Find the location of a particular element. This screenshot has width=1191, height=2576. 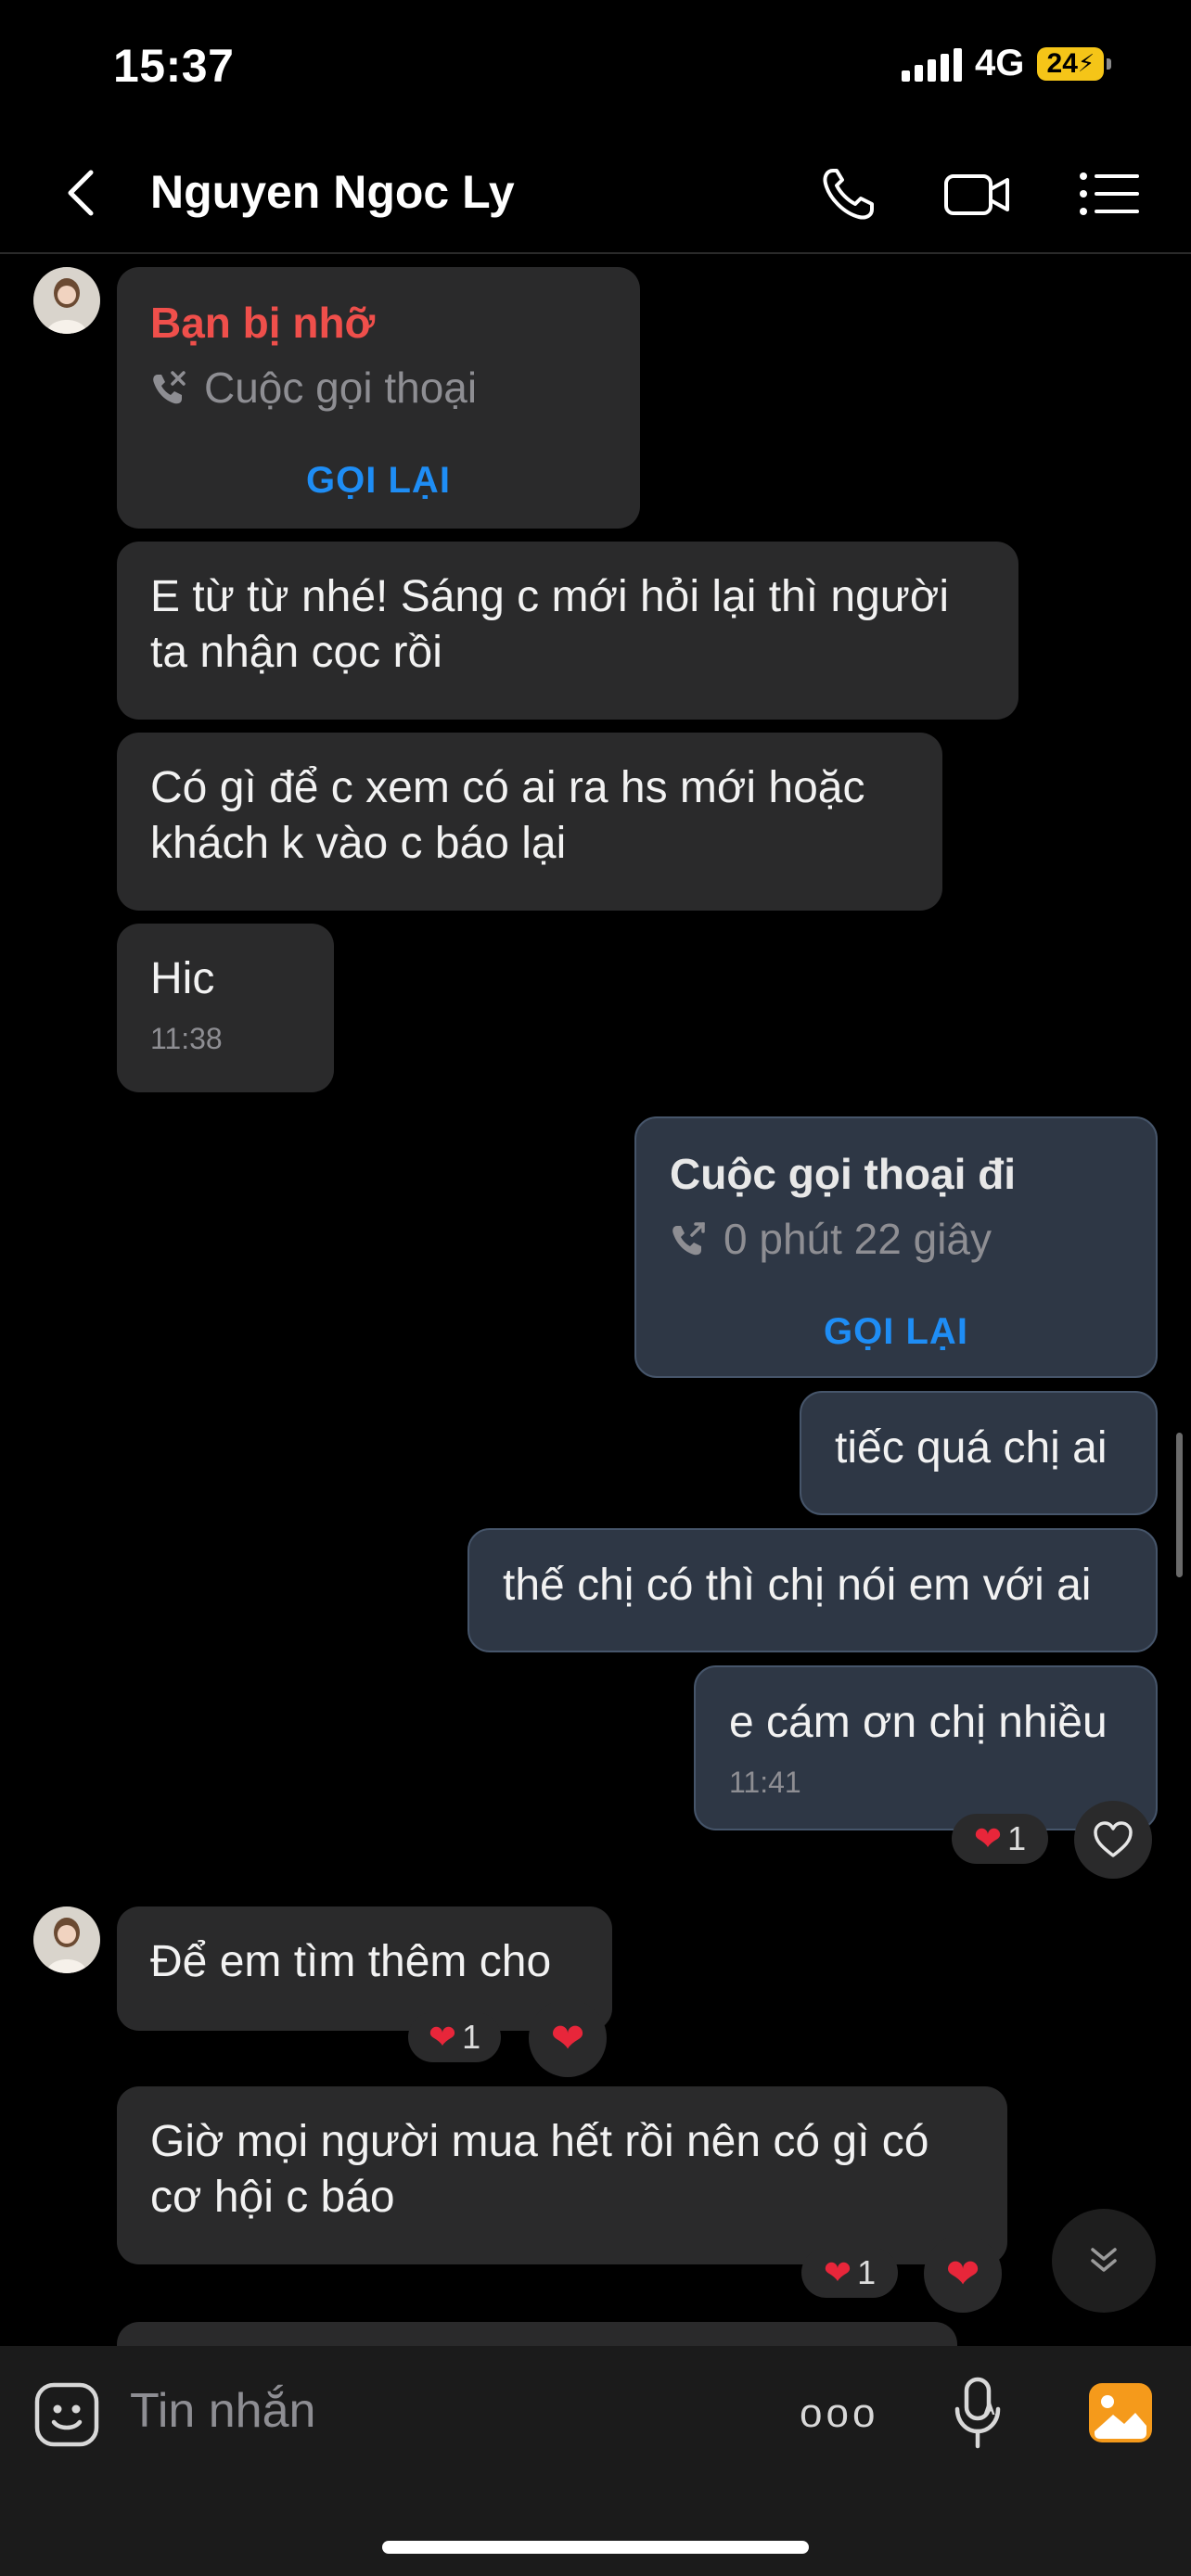

react-button is located at coordinates (1113, 1840).